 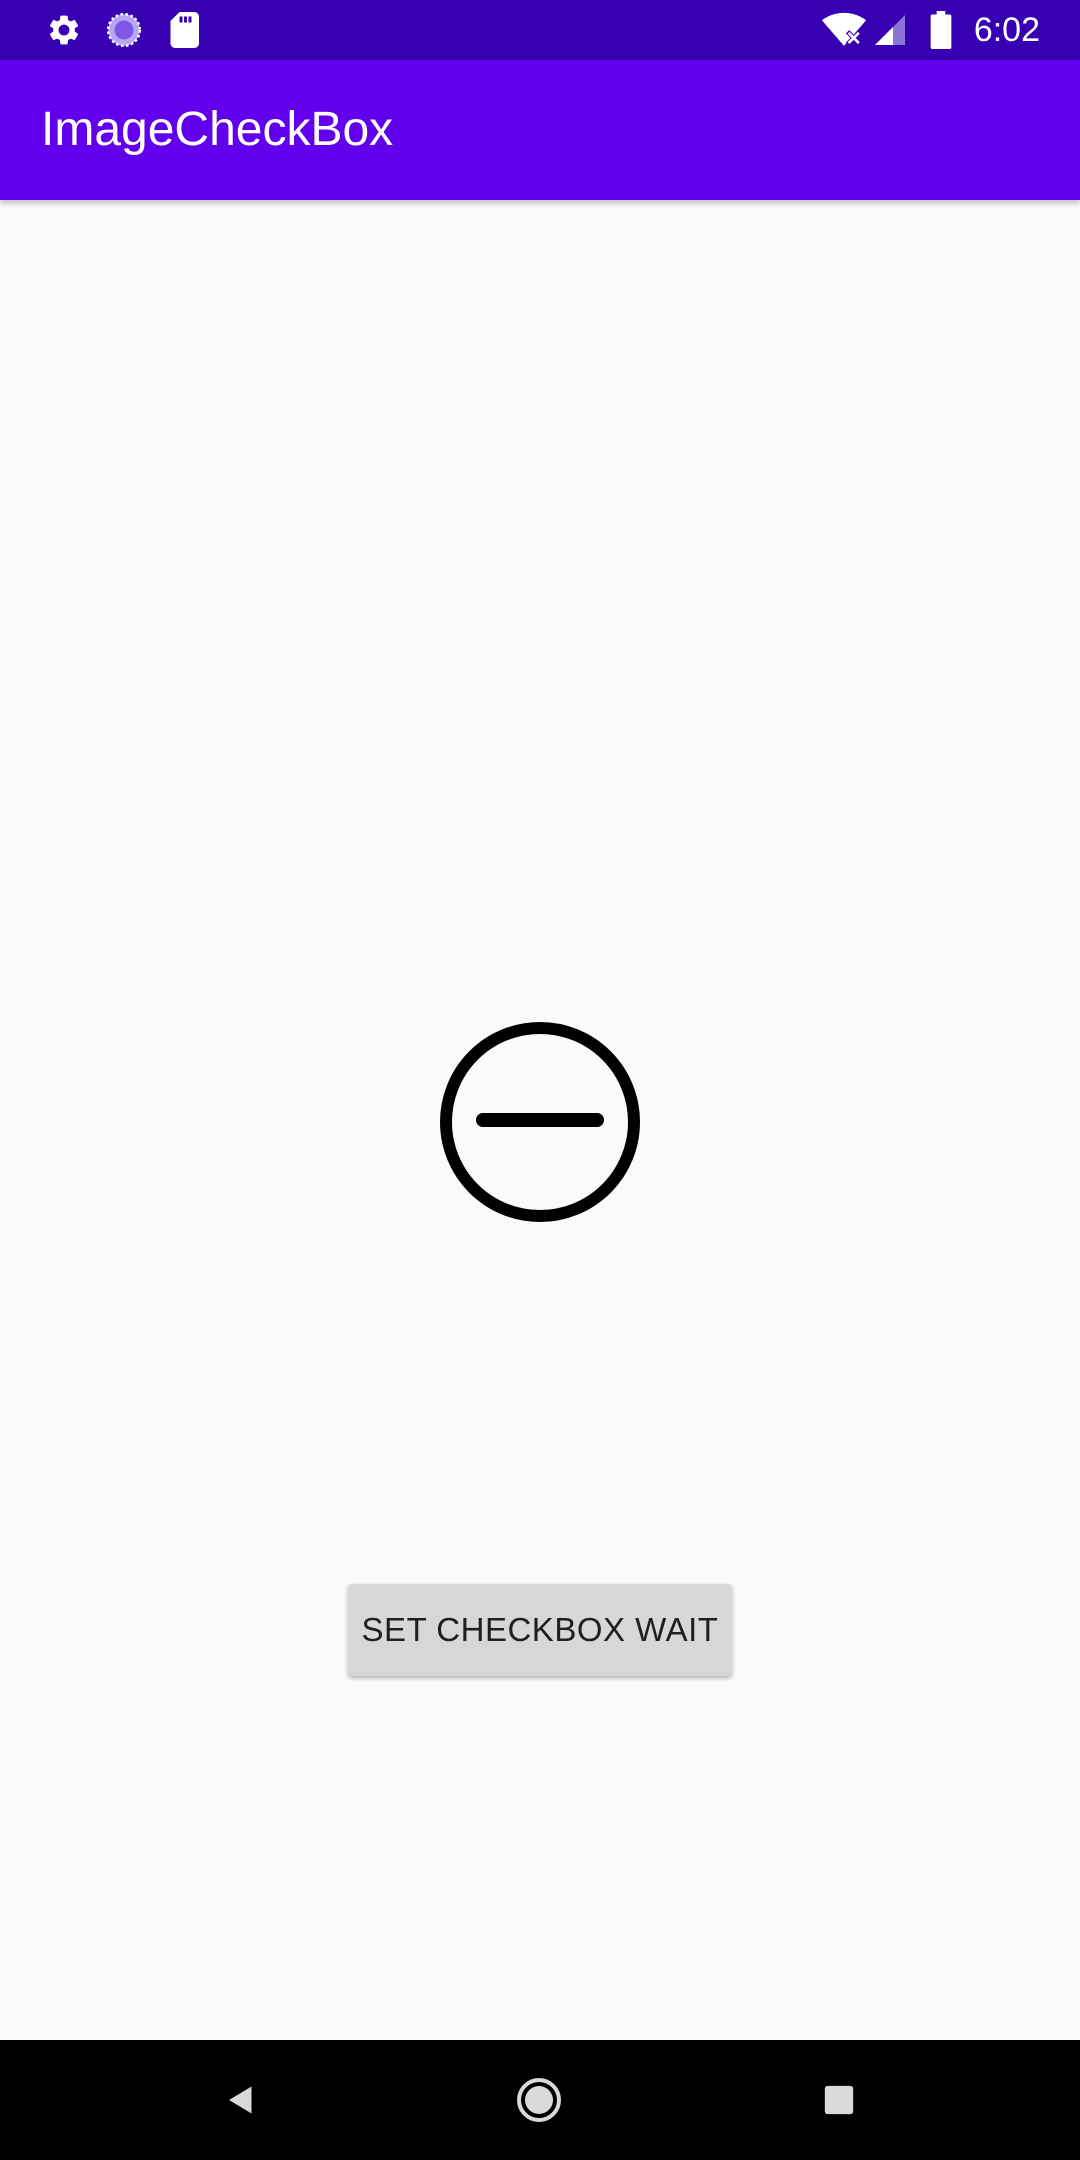 I want to click on status-bar: 6:02, so click(x=540, y=30).